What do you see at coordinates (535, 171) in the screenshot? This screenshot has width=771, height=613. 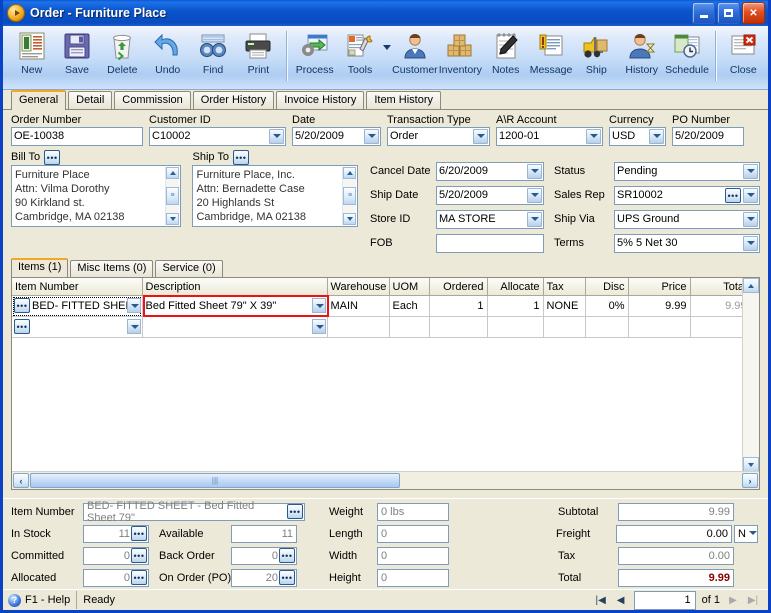 I see `cancel-date-chevron-down-icon` at bounding box center [535, 171].